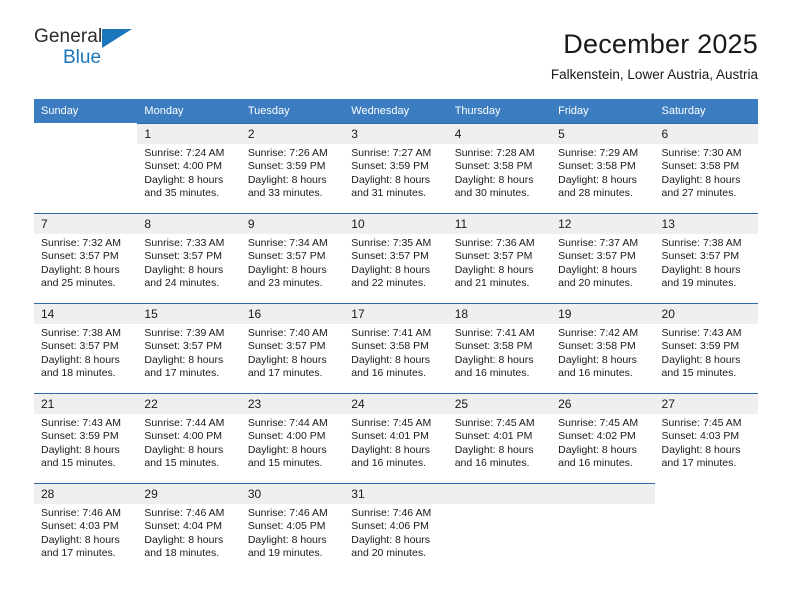 The image size is (792, 612). What do you see at coordinates (117, 38) in the screenshot?
I see `logo-triangle-icon` at bounding box center [117, 38].